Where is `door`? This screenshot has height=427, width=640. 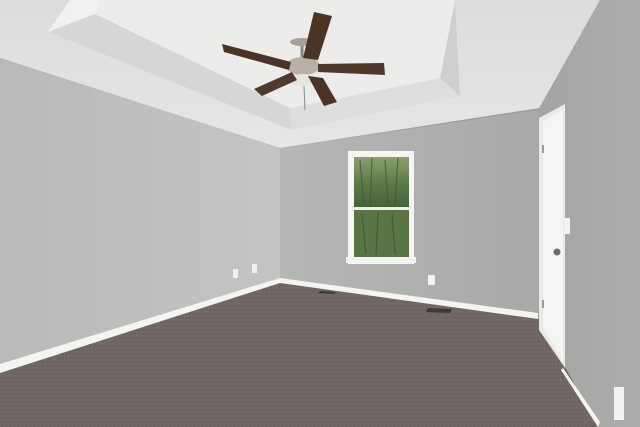 door is located at coordinates (552, 236).